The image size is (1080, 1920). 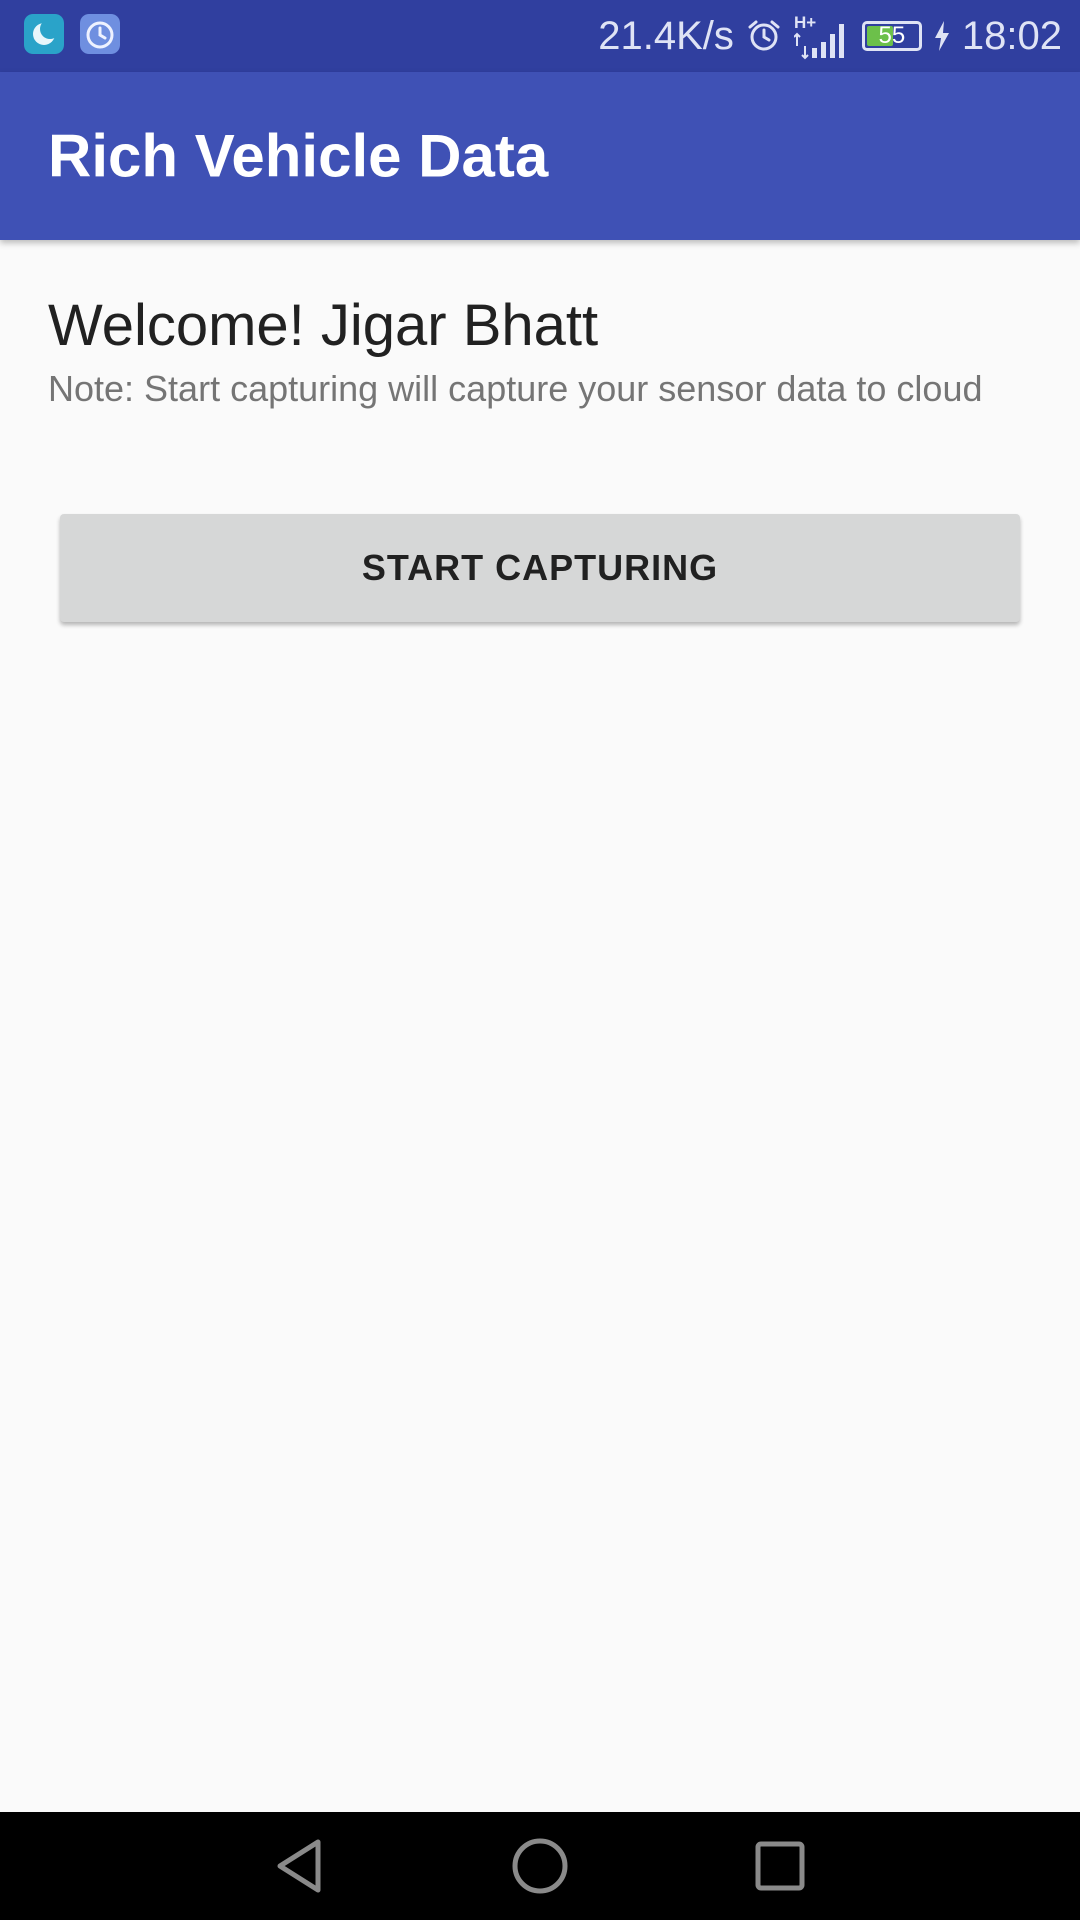 What do you see at coordinates (818, 36) in the screenshot?
I see `h-plus-signal-icon: H+` at bounding box center [818, 36].